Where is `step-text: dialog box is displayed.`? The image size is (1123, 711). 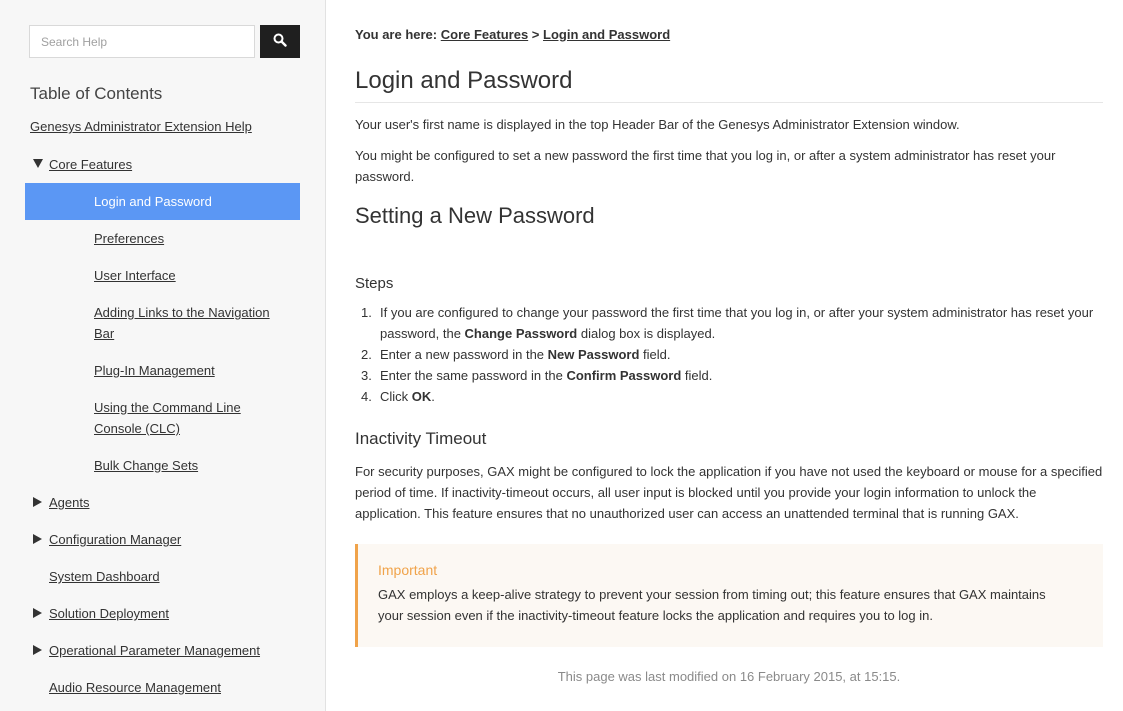
step-text: dialog box is displayed. is located at coordinates (646, 333).